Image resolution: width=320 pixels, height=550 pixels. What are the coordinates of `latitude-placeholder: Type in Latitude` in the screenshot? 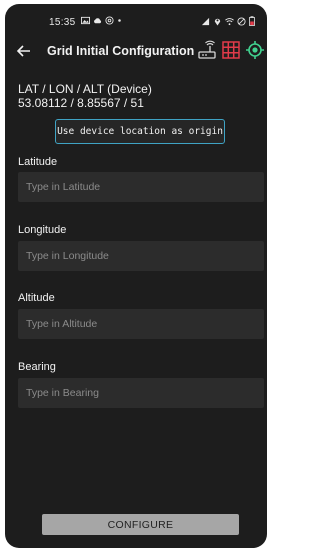 It's located at (63, 187).